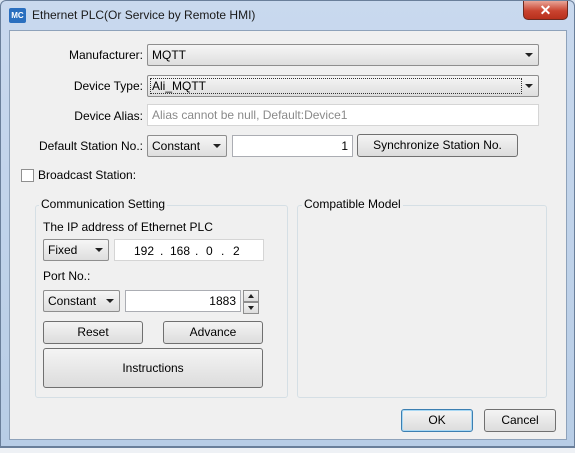 This screenshot has height=453, width=575. Describe the element at coordinates (343, 55) in the screenshot. I see `manufacturer-select: MQTT` at that location.